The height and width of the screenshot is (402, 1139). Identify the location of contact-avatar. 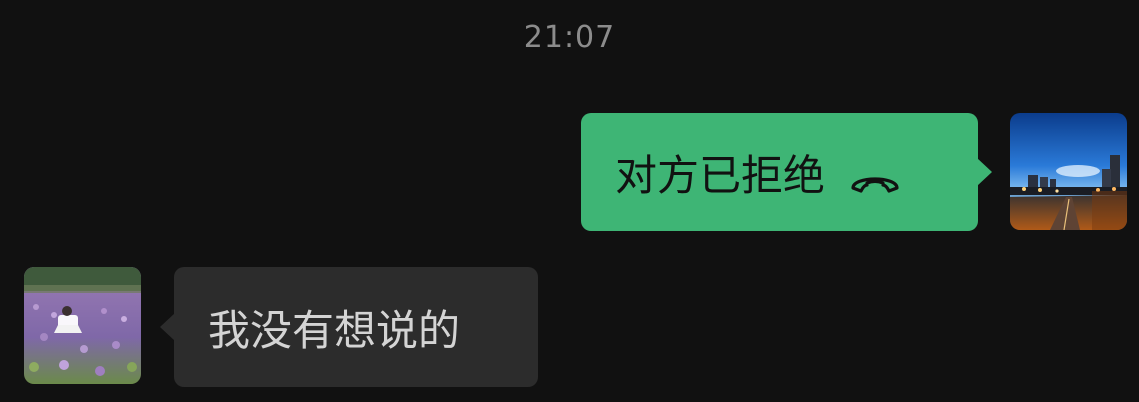
(82, 325).